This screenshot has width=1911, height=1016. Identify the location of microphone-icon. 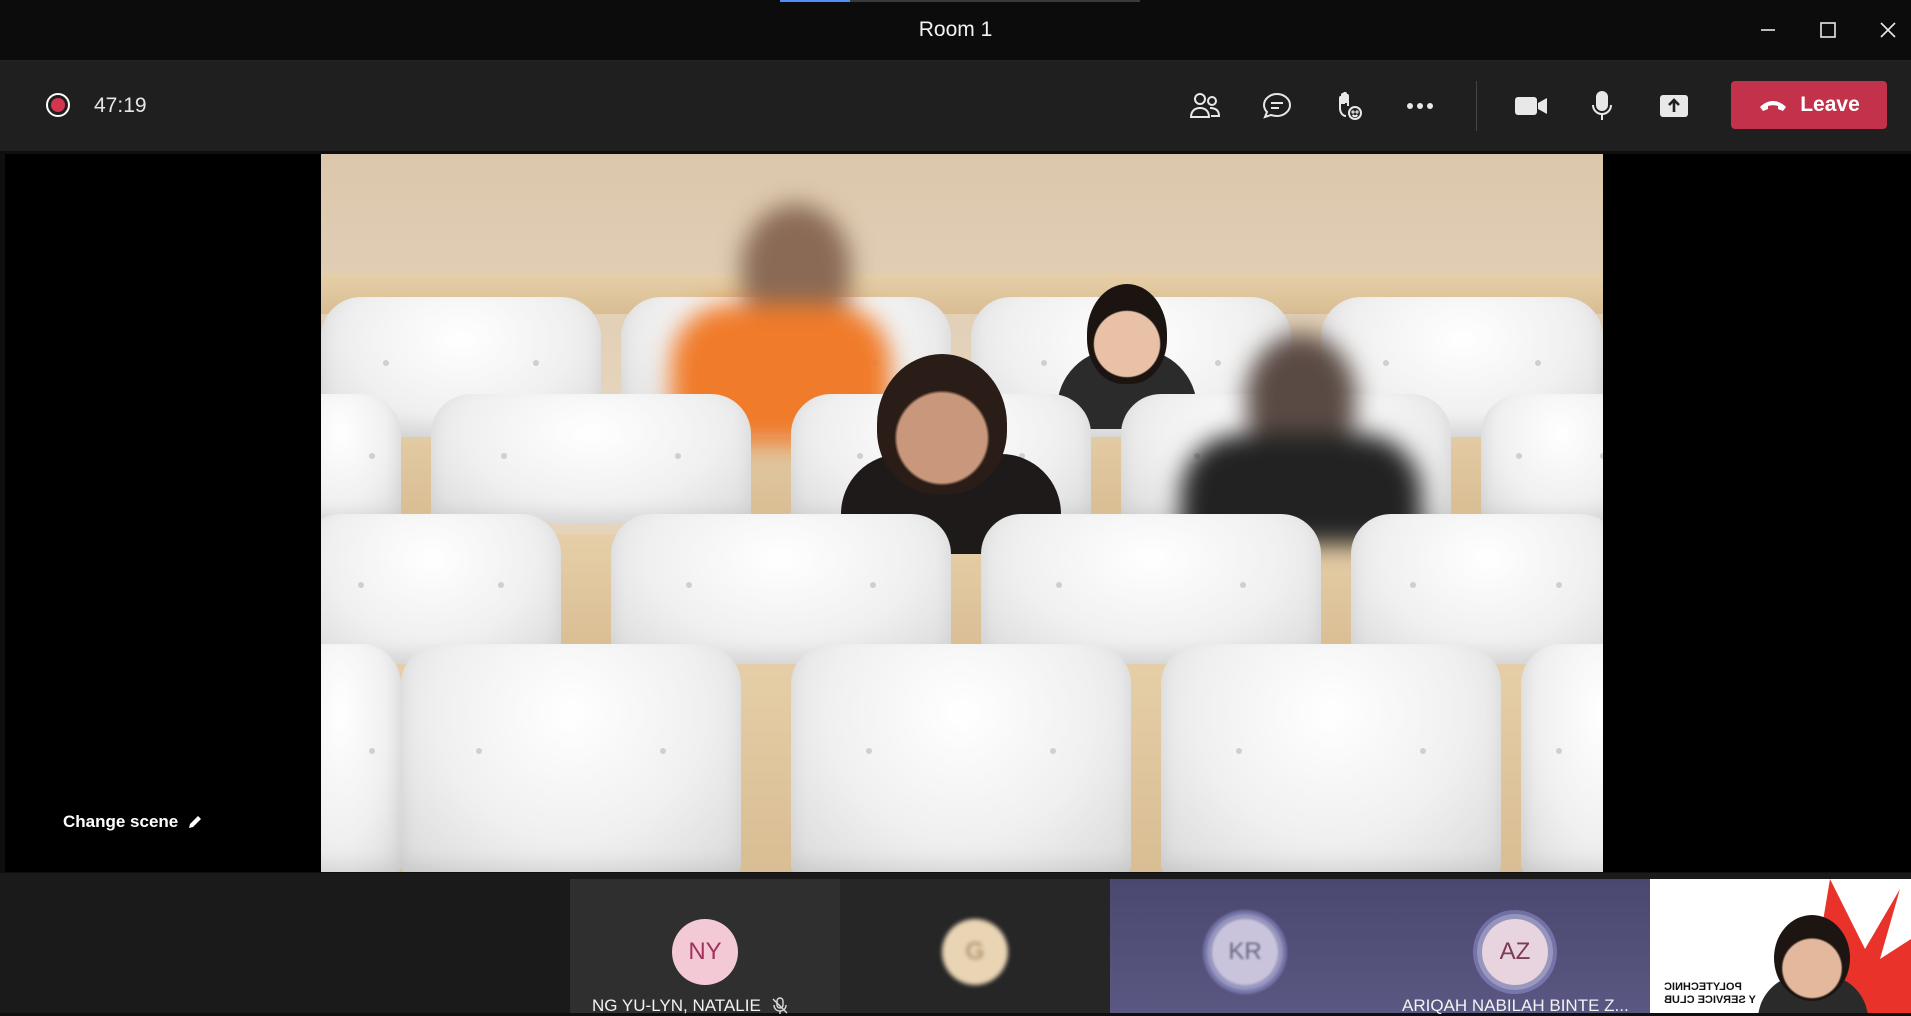
(1602, 106).